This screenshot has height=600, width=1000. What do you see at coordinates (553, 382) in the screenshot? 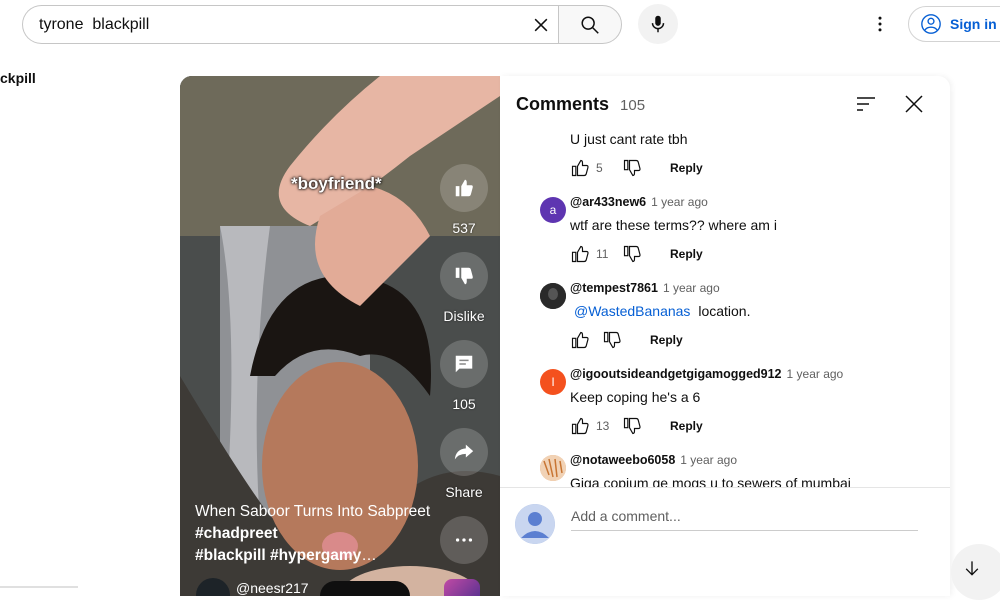
I see `avatar: I` at bounding box center [553, 382].